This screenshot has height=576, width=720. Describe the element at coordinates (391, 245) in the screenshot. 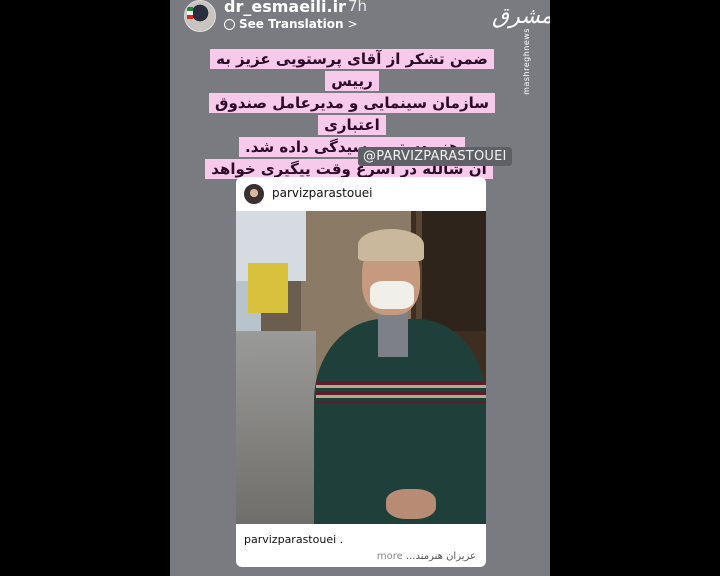

I see `photo-cap` at that location.